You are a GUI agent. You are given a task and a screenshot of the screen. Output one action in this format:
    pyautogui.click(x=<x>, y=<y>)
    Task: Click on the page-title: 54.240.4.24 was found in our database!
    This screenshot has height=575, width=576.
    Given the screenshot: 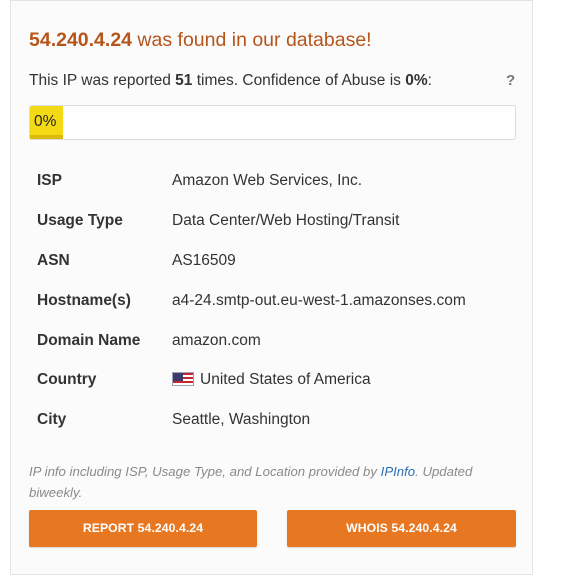 What is the action you would take?
    pyautogui.click(x=200, y=40)
    